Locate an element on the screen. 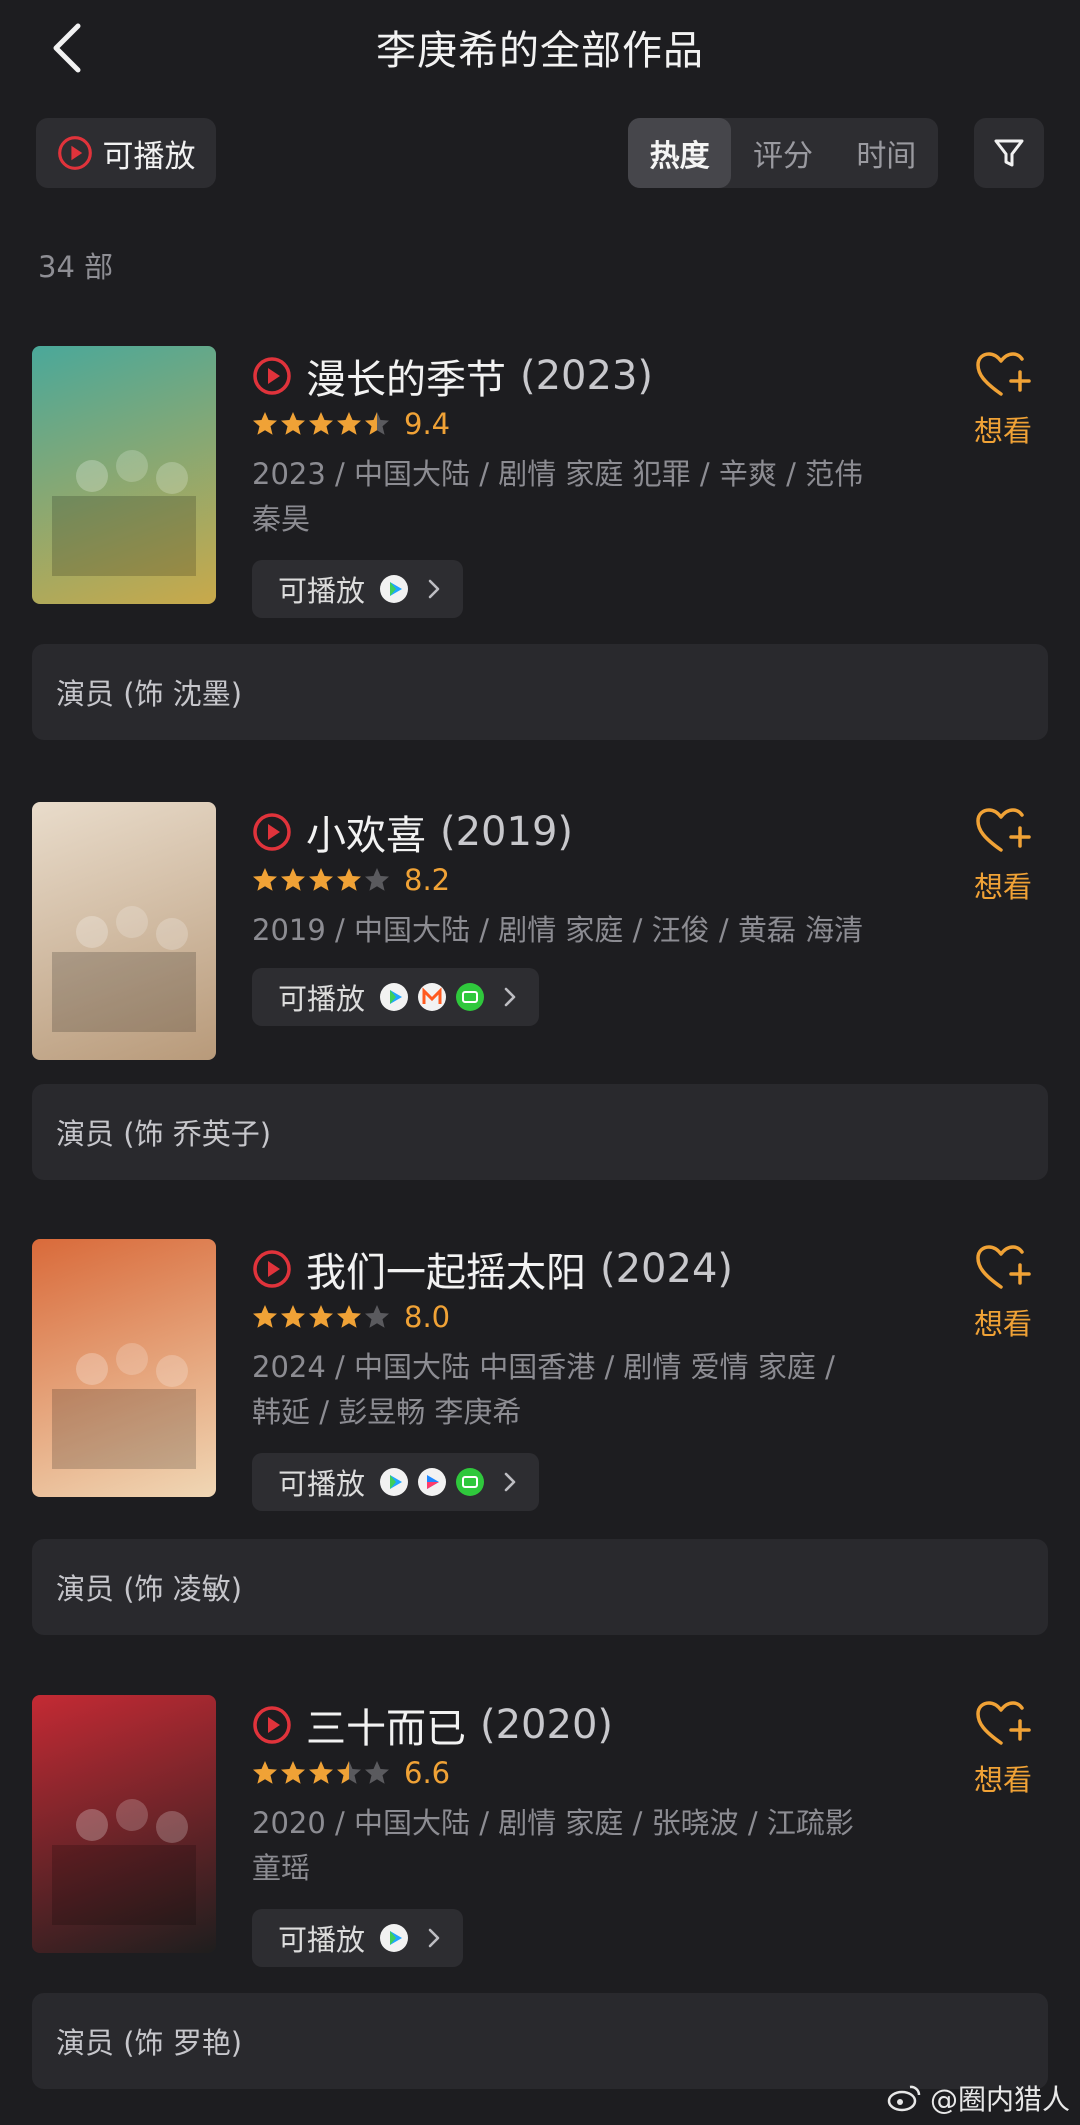 The height and width of the screenshot is (2125, 1080). work-title: 三十而已 is located at coordinates (386, 1729).